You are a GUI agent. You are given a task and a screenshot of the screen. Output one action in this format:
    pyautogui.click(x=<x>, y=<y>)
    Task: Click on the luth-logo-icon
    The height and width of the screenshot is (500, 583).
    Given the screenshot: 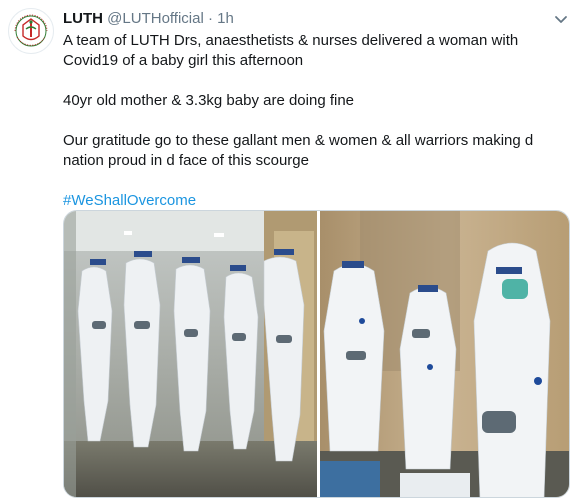 What is the action you would take?
    pyautogui.click(x=31, y=31)
    